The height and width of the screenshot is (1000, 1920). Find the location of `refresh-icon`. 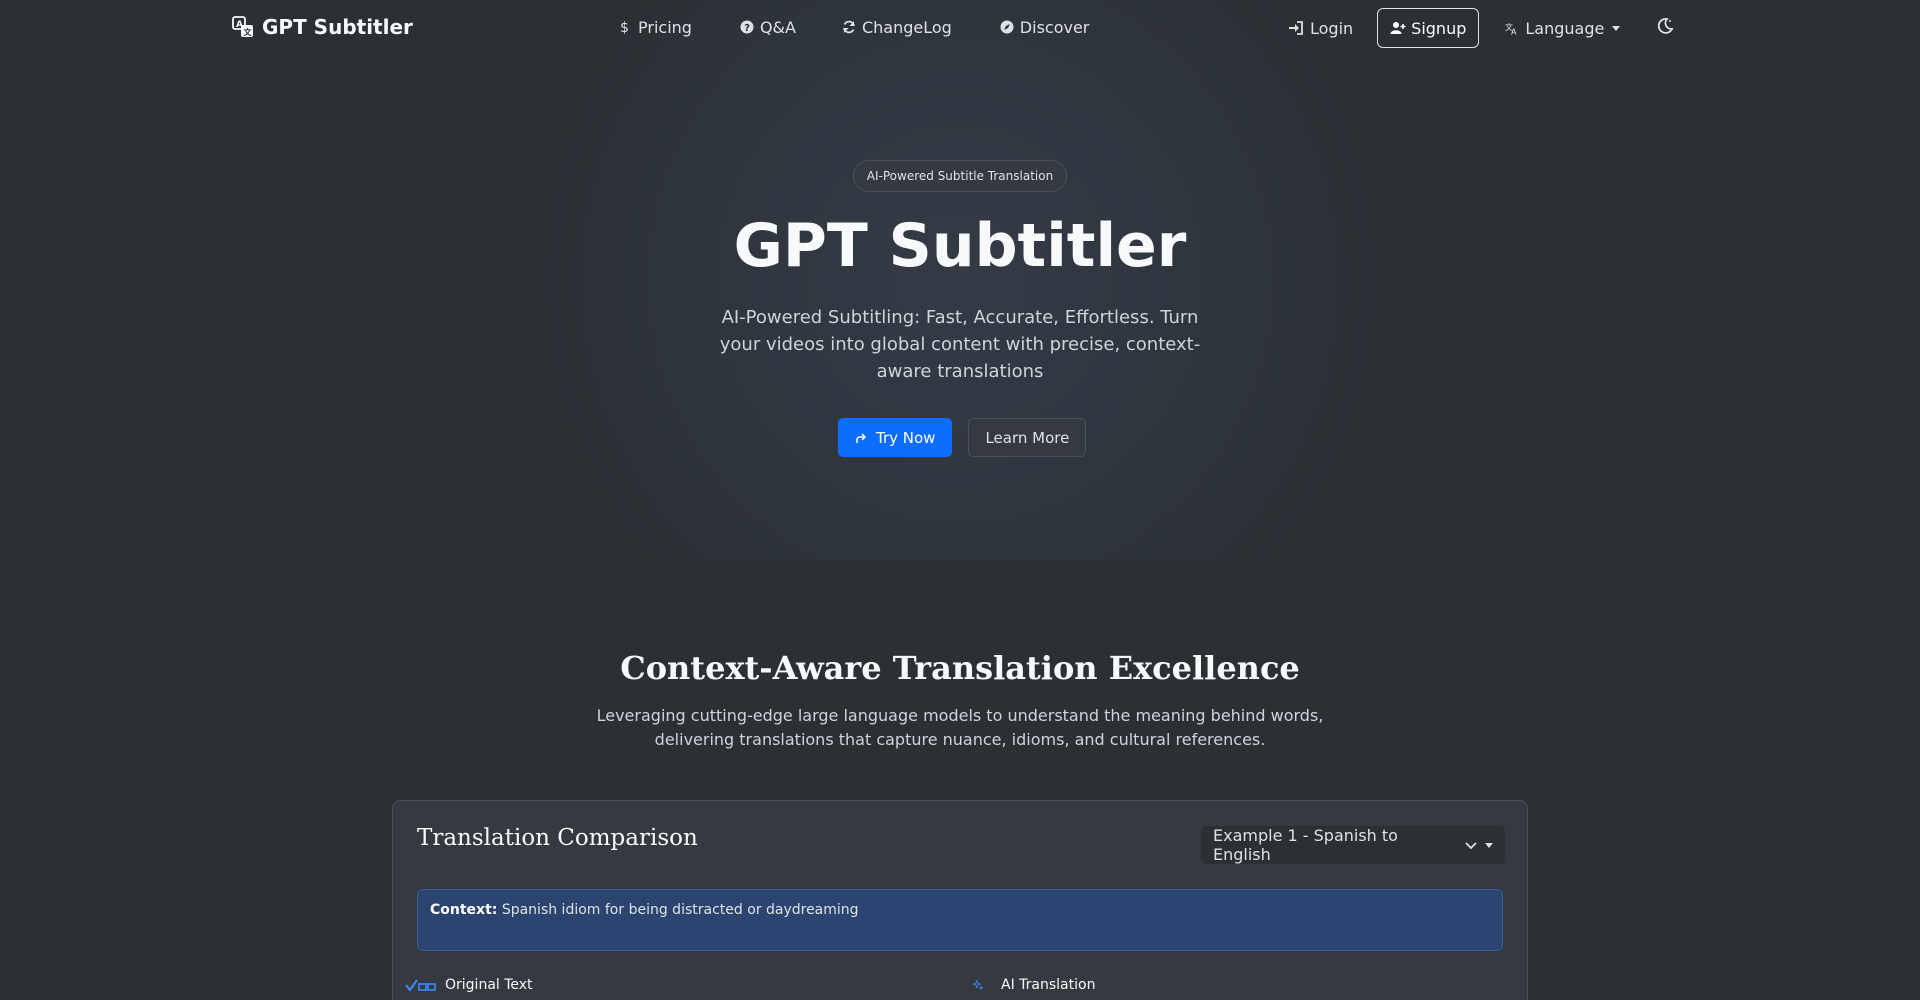

refresh-icon is located at coordinates (849, 27).